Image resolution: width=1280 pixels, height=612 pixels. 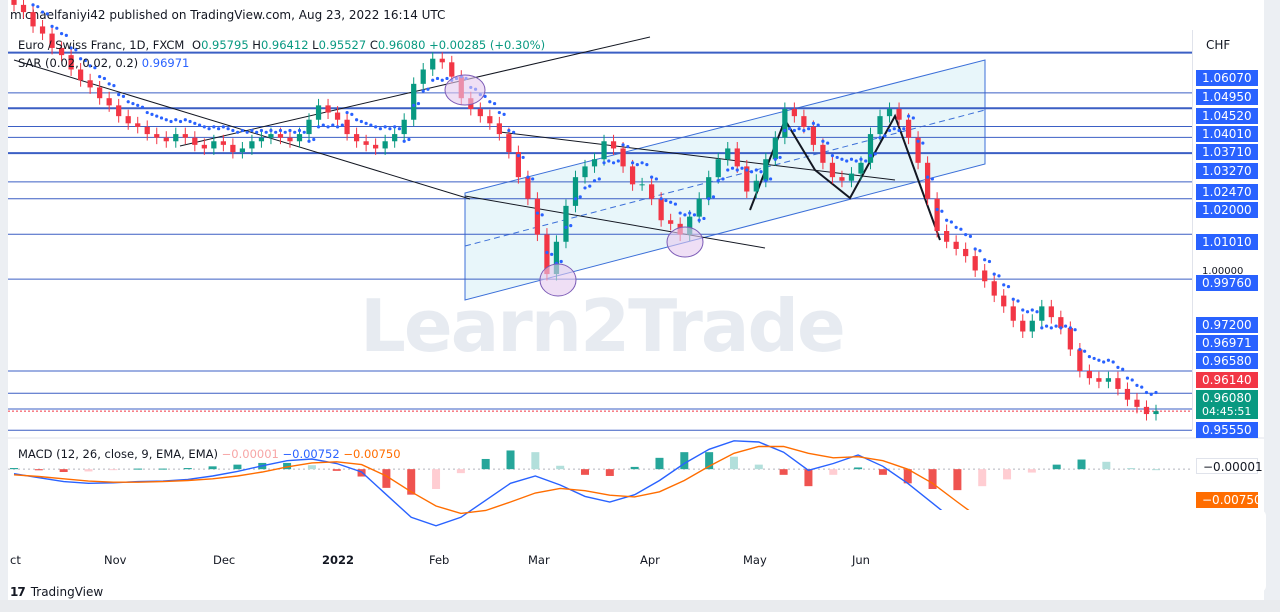 What do you see at coordinates (1227, 116) in the screenshot?
I see `price-tag: 1.04520` at bounding box center [1227, 116].